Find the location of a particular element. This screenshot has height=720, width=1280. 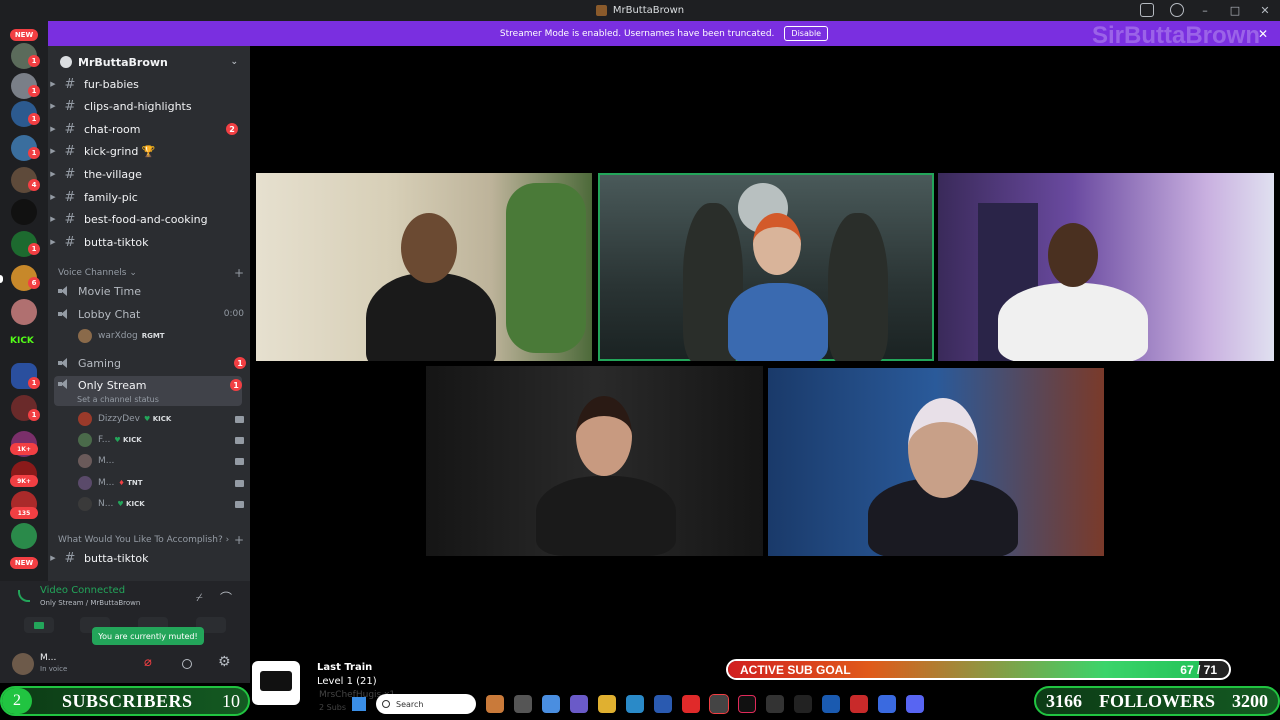

category-accomplish: What Would You Like To Accomplish? › + is located at coordinates (151, 540).